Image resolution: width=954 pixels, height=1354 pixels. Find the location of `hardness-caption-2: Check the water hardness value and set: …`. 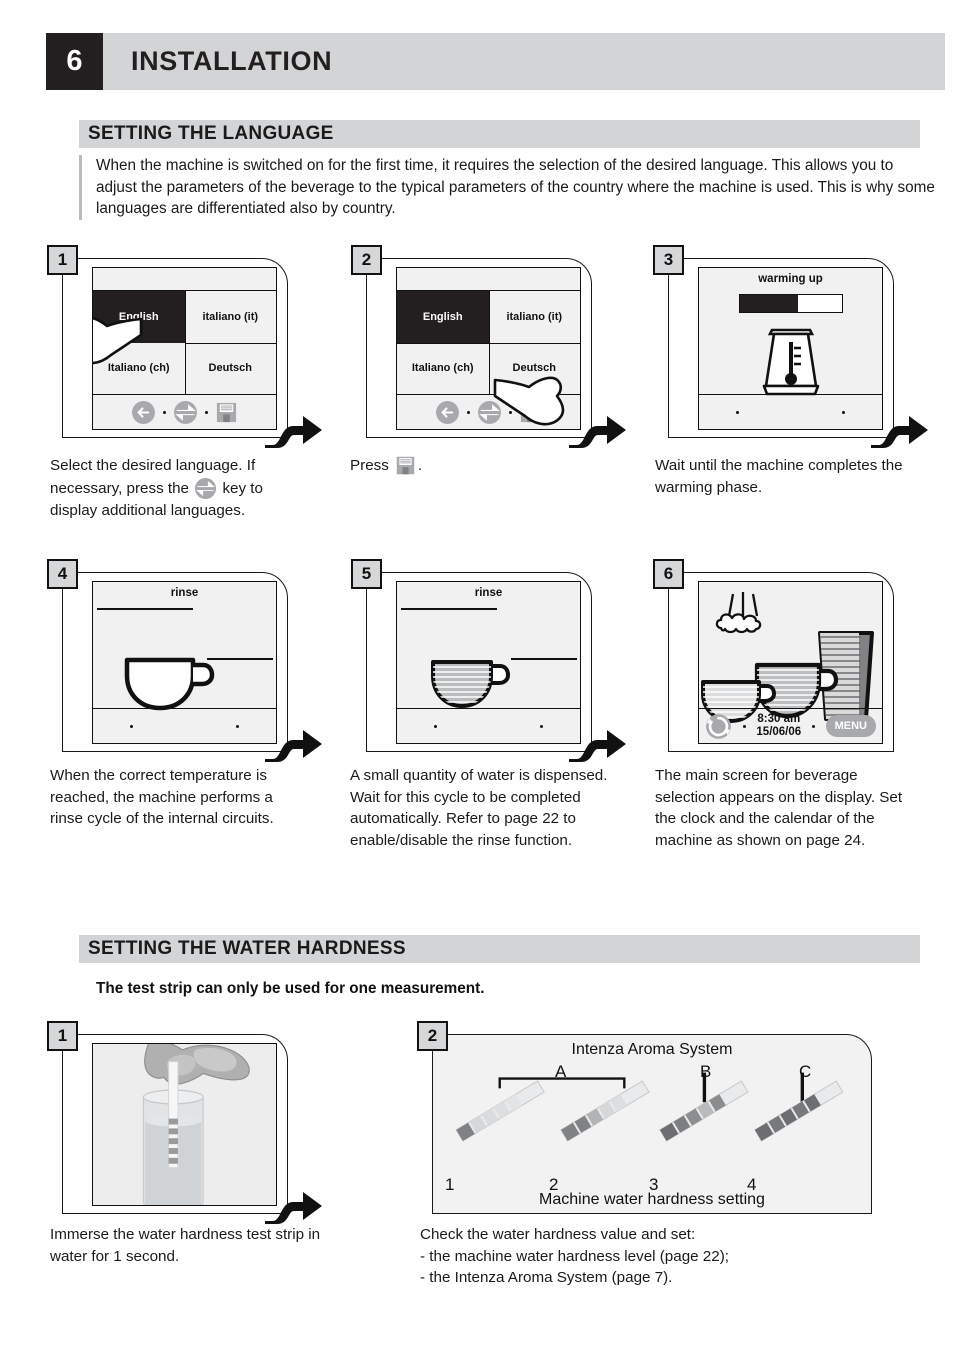

hardness-caption-2: Check the water hardness value and set: … is located at coordinates (620, 1256).